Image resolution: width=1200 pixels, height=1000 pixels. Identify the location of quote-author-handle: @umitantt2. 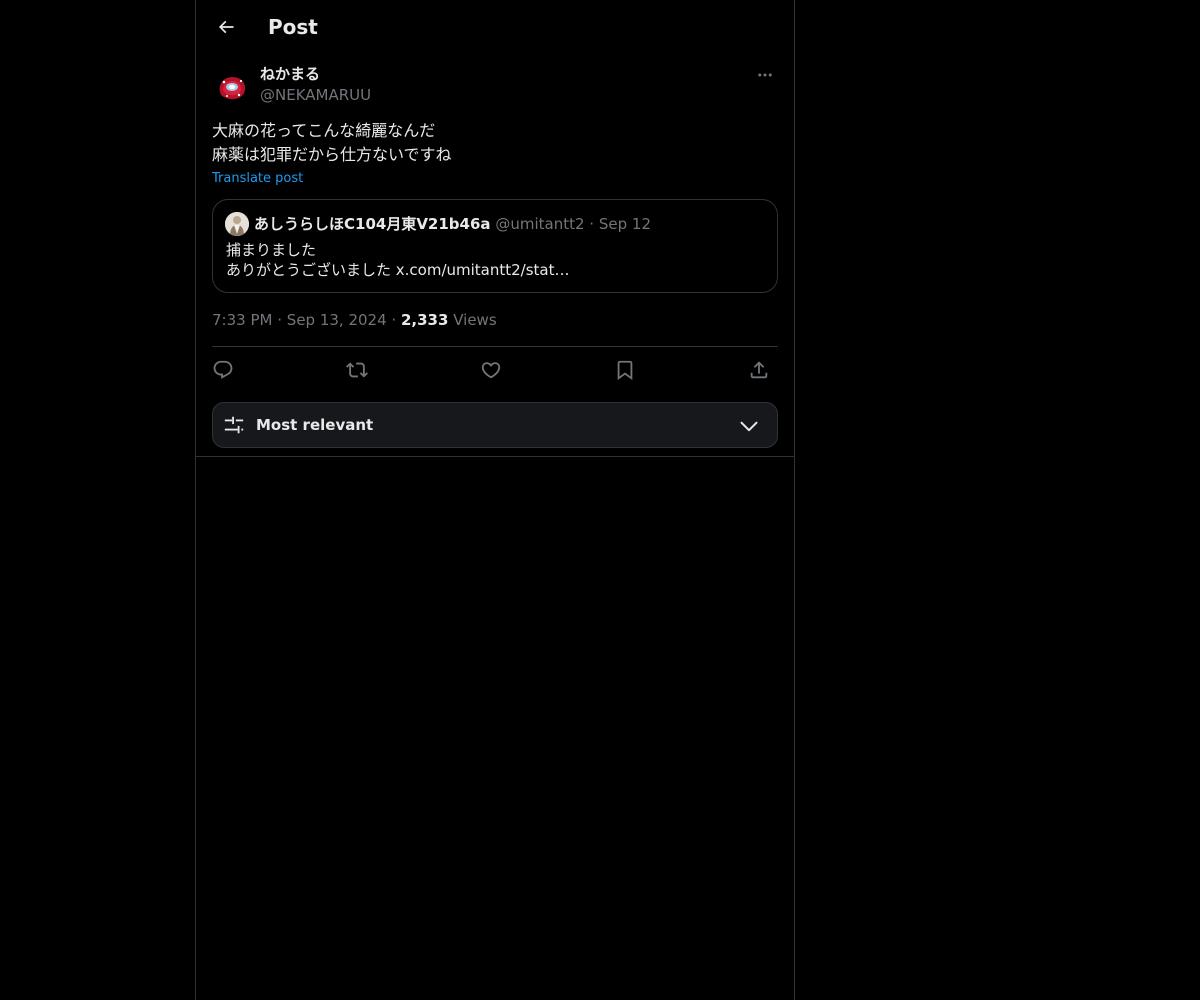
(540, 224).